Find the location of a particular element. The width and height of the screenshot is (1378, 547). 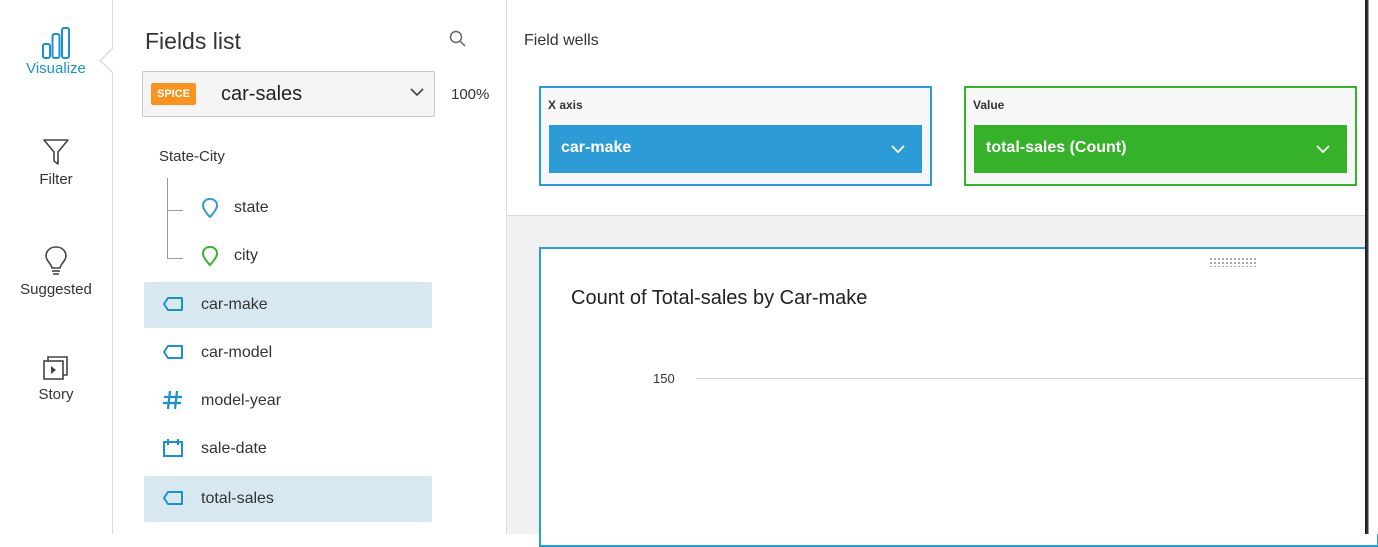

field-label: state is located at coordinates (251, 207).